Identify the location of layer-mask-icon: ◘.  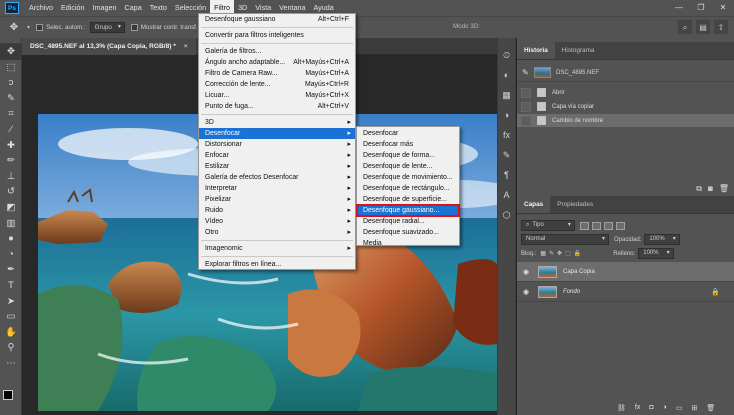
(651, 408).